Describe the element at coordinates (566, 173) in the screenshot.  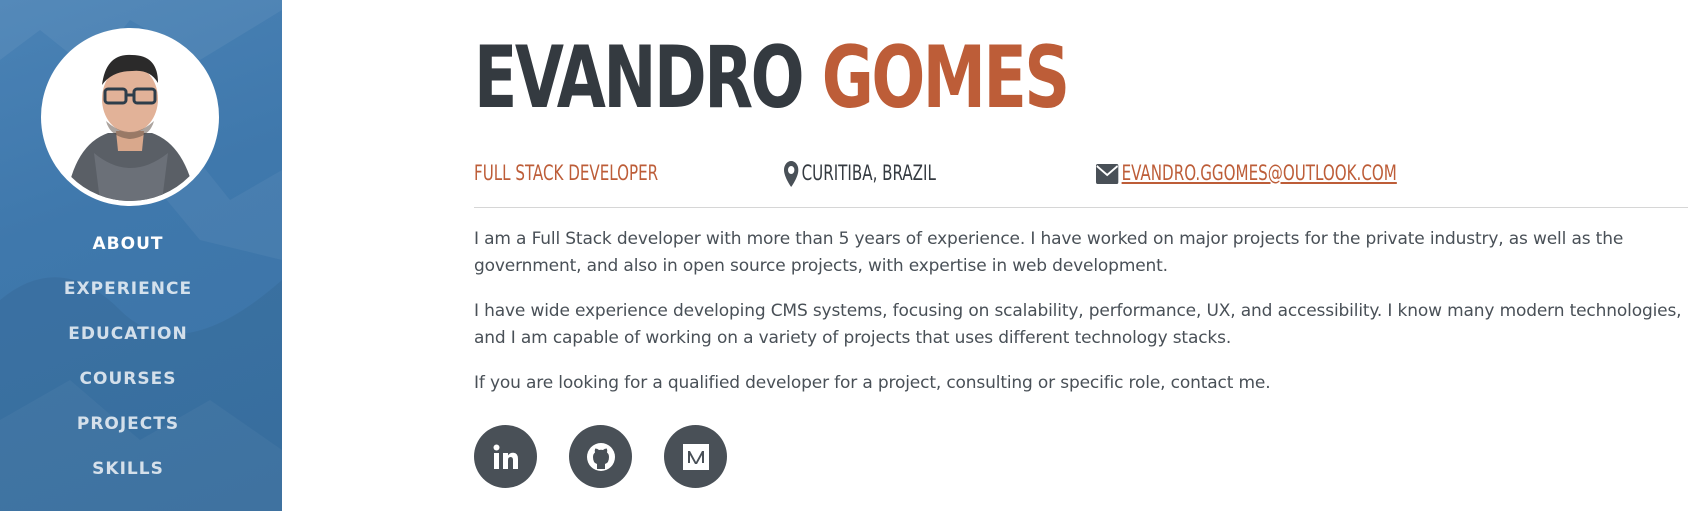
I see `role-title: FULL STACK DEVELOPER` at that location.